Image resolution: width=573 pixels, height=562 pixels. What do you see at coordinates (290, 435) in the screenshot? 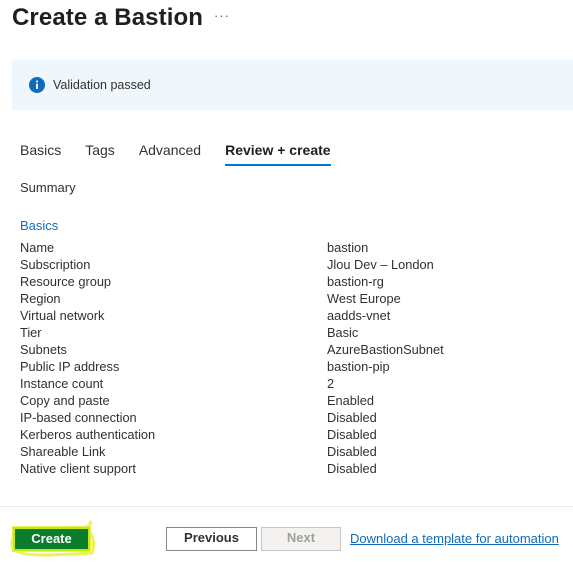
I see `summary-row: Kerberos authentication Disabled` at bounding box center [290, 435].